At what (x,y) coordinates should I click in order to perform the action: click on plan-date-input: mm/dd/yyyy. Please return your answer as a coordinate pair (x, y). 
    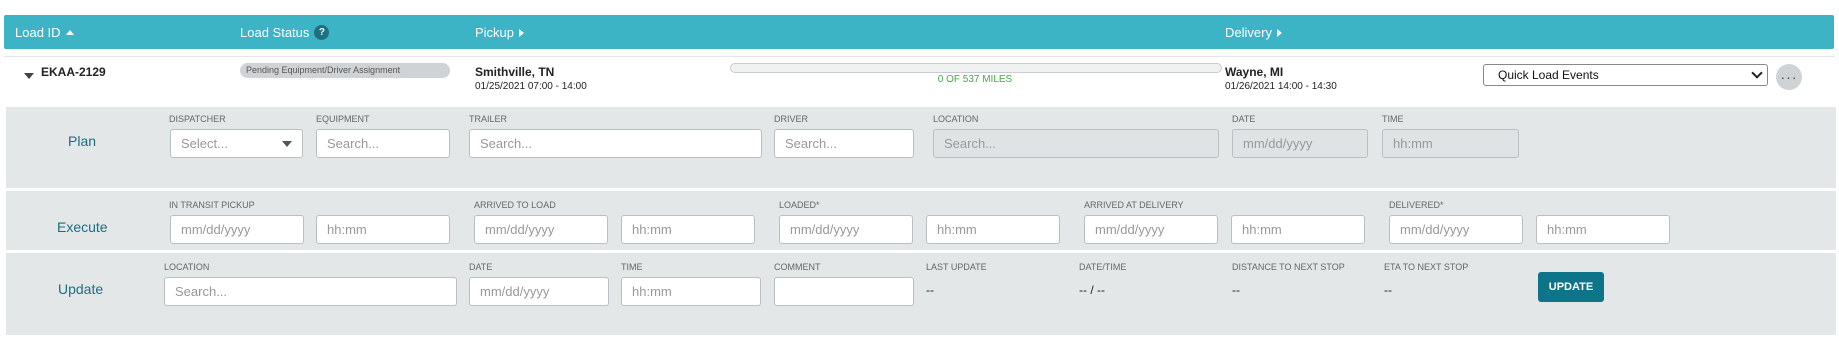
    Looking at the image, I should click on (1300, 143).